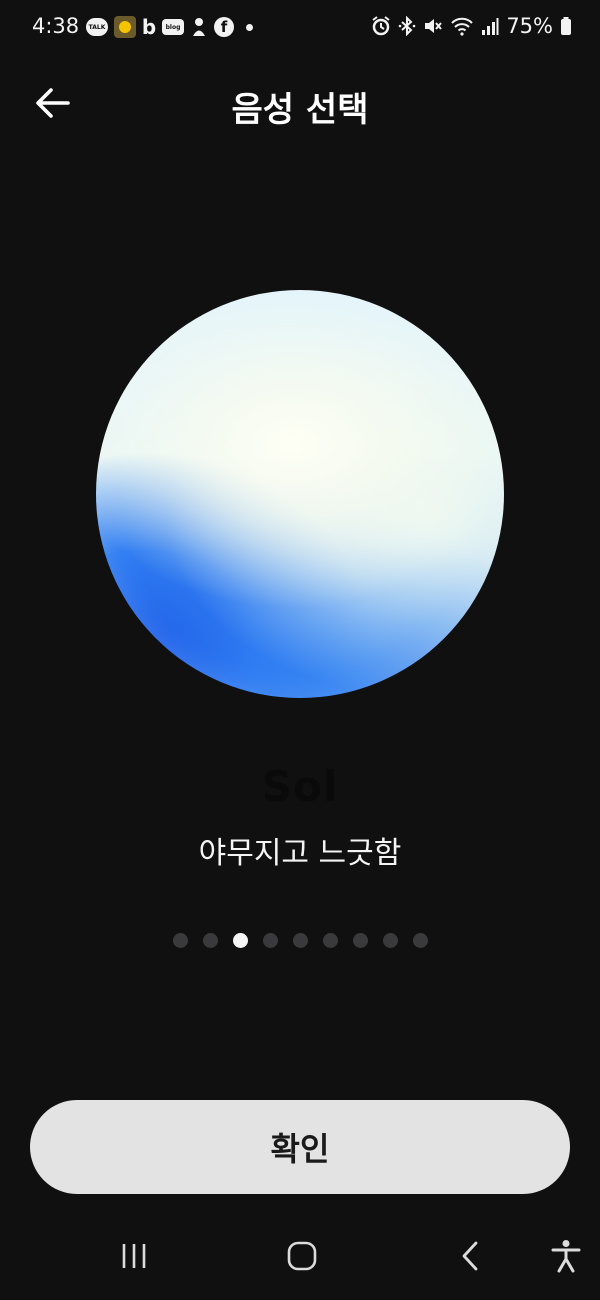 The image size is (600, 1300). I want to click on navigation-bar, so click(300, 1257).